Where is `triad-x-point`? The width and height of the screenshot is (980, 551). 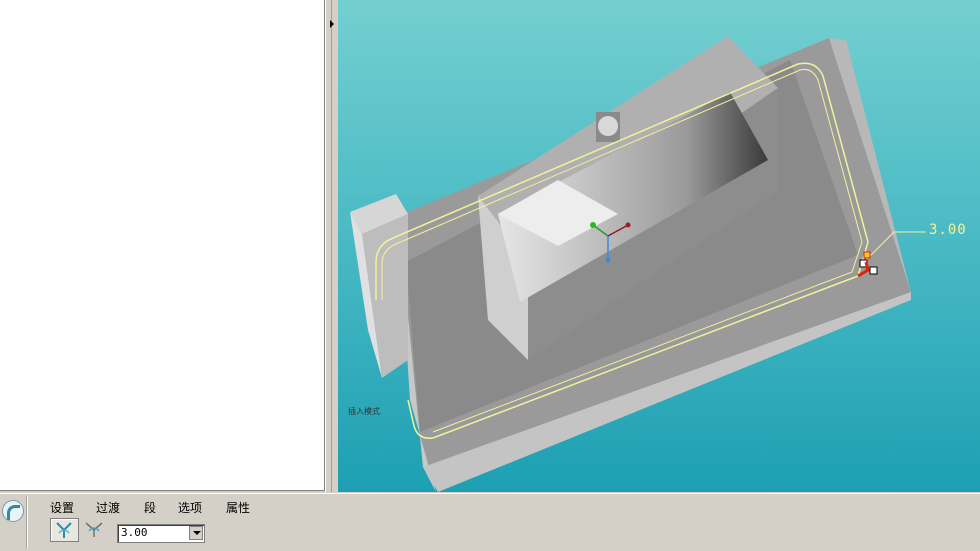
triad-x-point is located at coordinates (628, 225).